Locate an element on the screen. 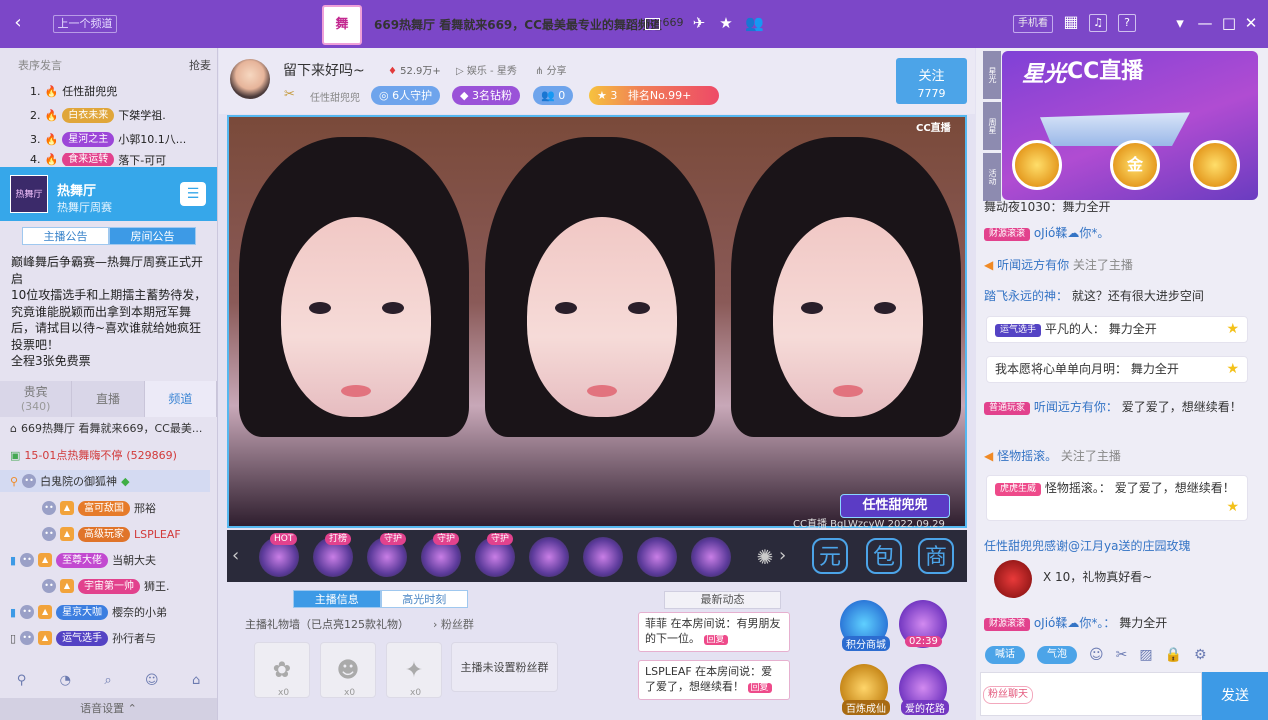 This screenshot has height=720, width=1268. shout-button: 喊话 is located at coordinates (1005, 655).